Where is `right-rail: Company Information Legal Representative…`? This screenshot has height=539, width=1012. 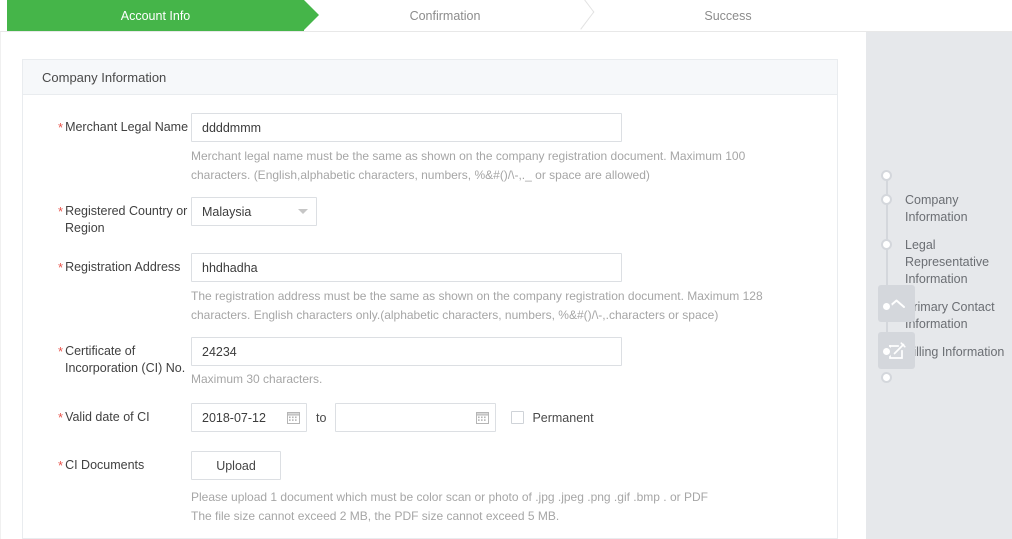 right-rail: Company Information Legal Representative… is located at coordinates (939, 285).